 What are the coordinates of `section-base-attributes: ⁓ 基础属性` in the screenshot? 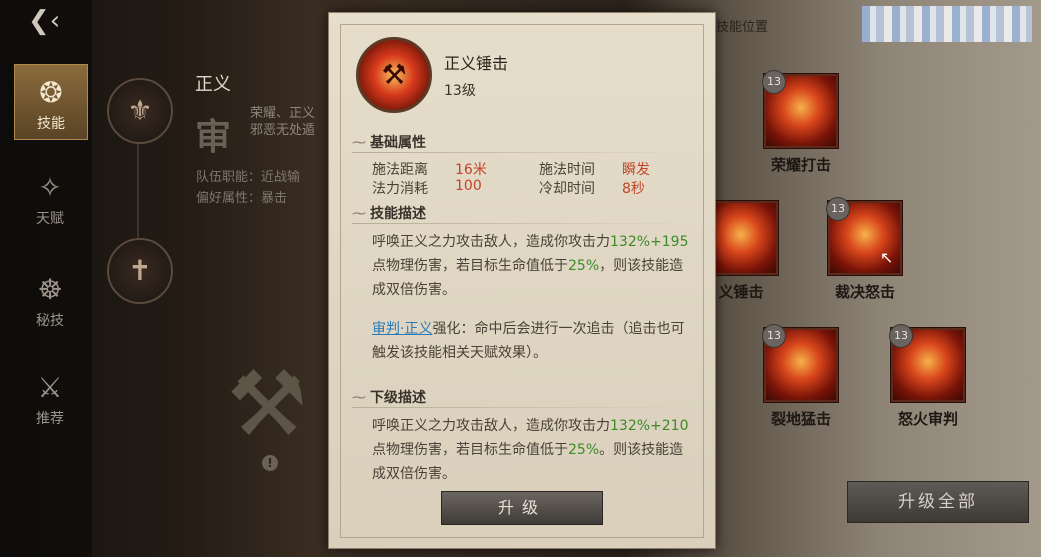 It's located at (389, 142).